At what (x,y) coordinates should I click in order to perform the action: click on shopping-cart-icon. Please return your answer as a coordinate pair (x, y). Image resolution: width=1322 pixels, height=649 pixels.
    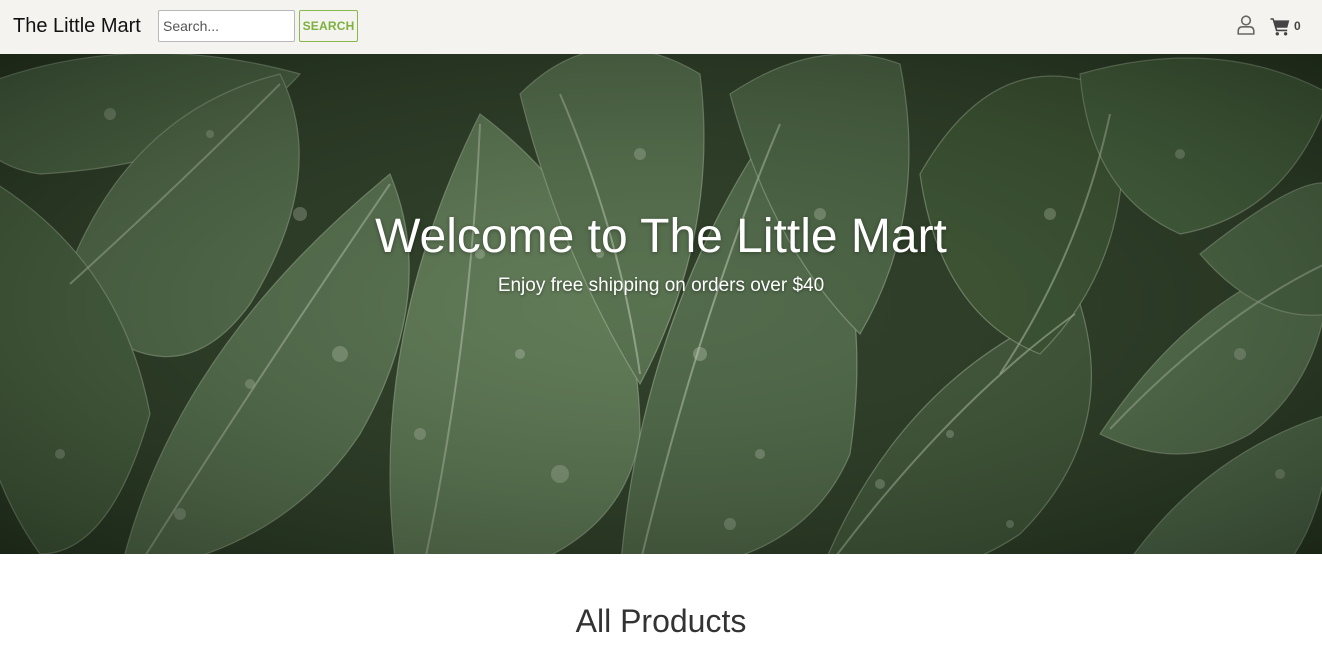
    Looking at the image, I should click on (1280, 26).